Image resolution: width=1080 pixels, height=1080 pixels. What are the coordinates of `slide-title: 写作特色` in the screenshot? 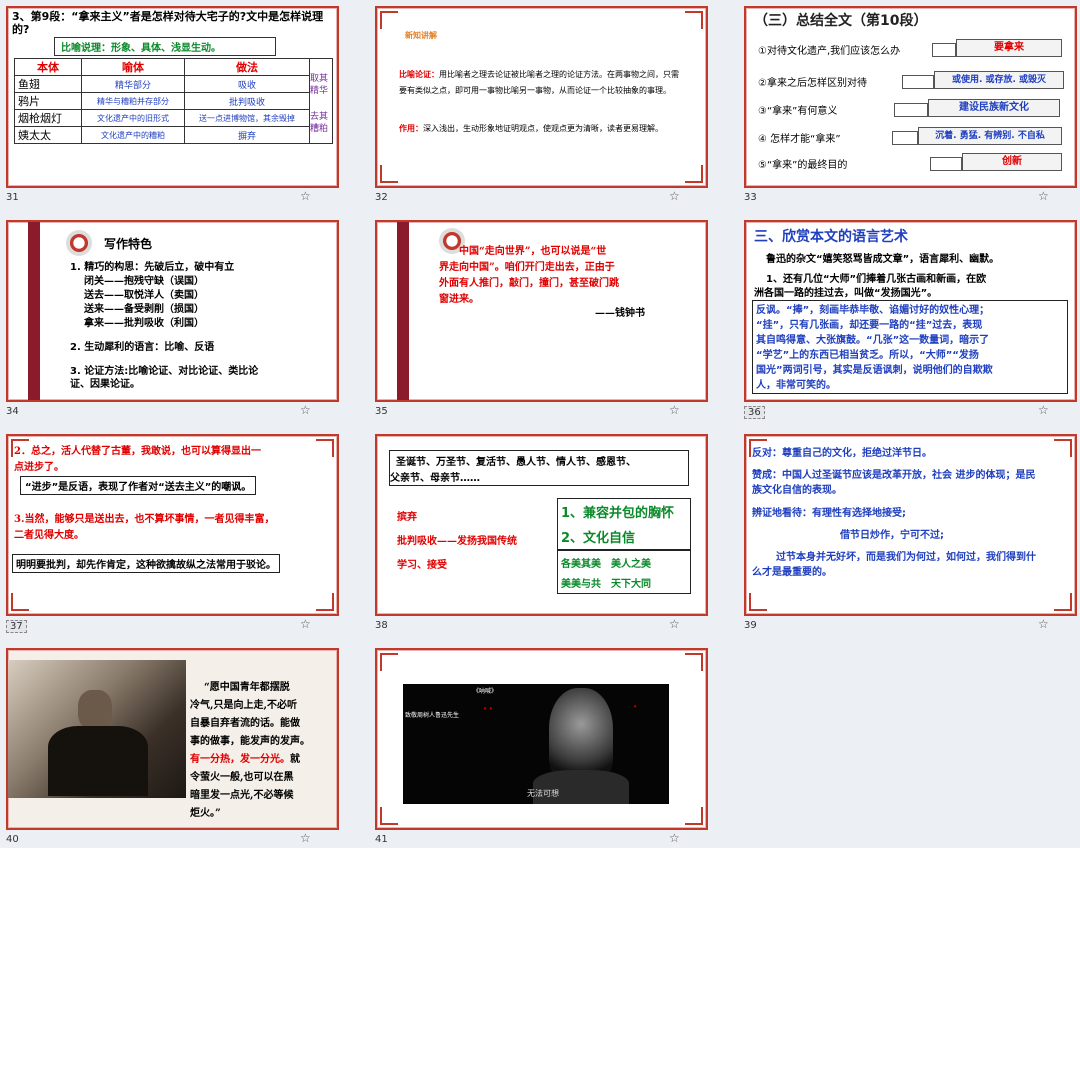 It's located at (128, 244).